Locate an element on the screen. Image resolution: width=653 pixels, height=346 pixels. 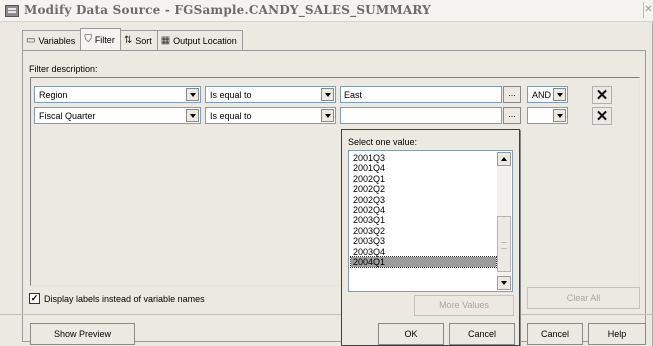
tab-label: Filter is located at coordinates (104, 39).